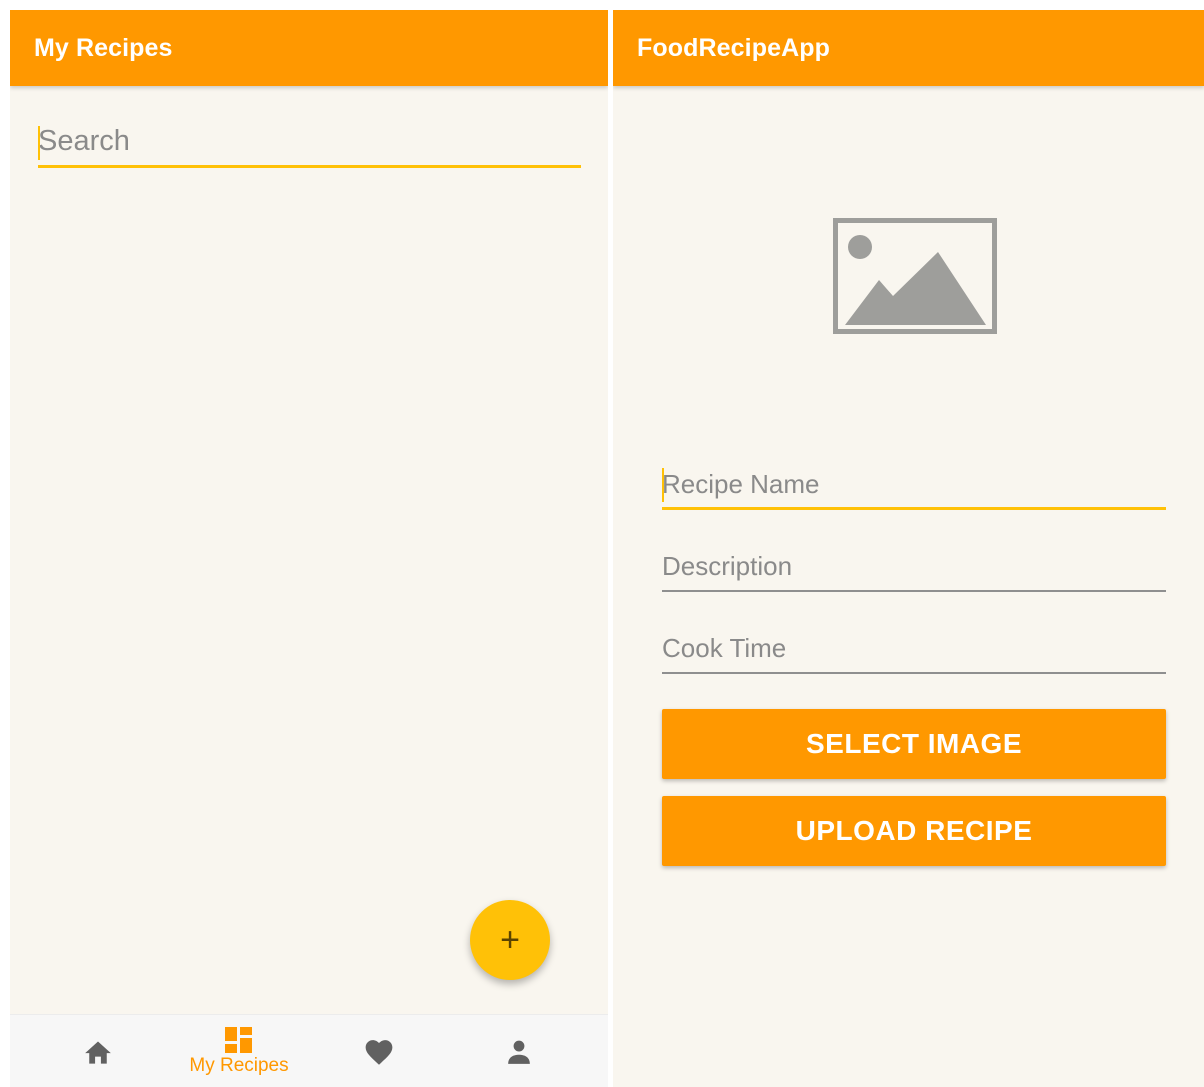 The width and height of the screenshot is (1204, 1087). What do you see at coordinates (914, 831) in the screenshot?
I see `upload-recipe-button: UPLOAD RECIPE` at bounding box center [914, 831].